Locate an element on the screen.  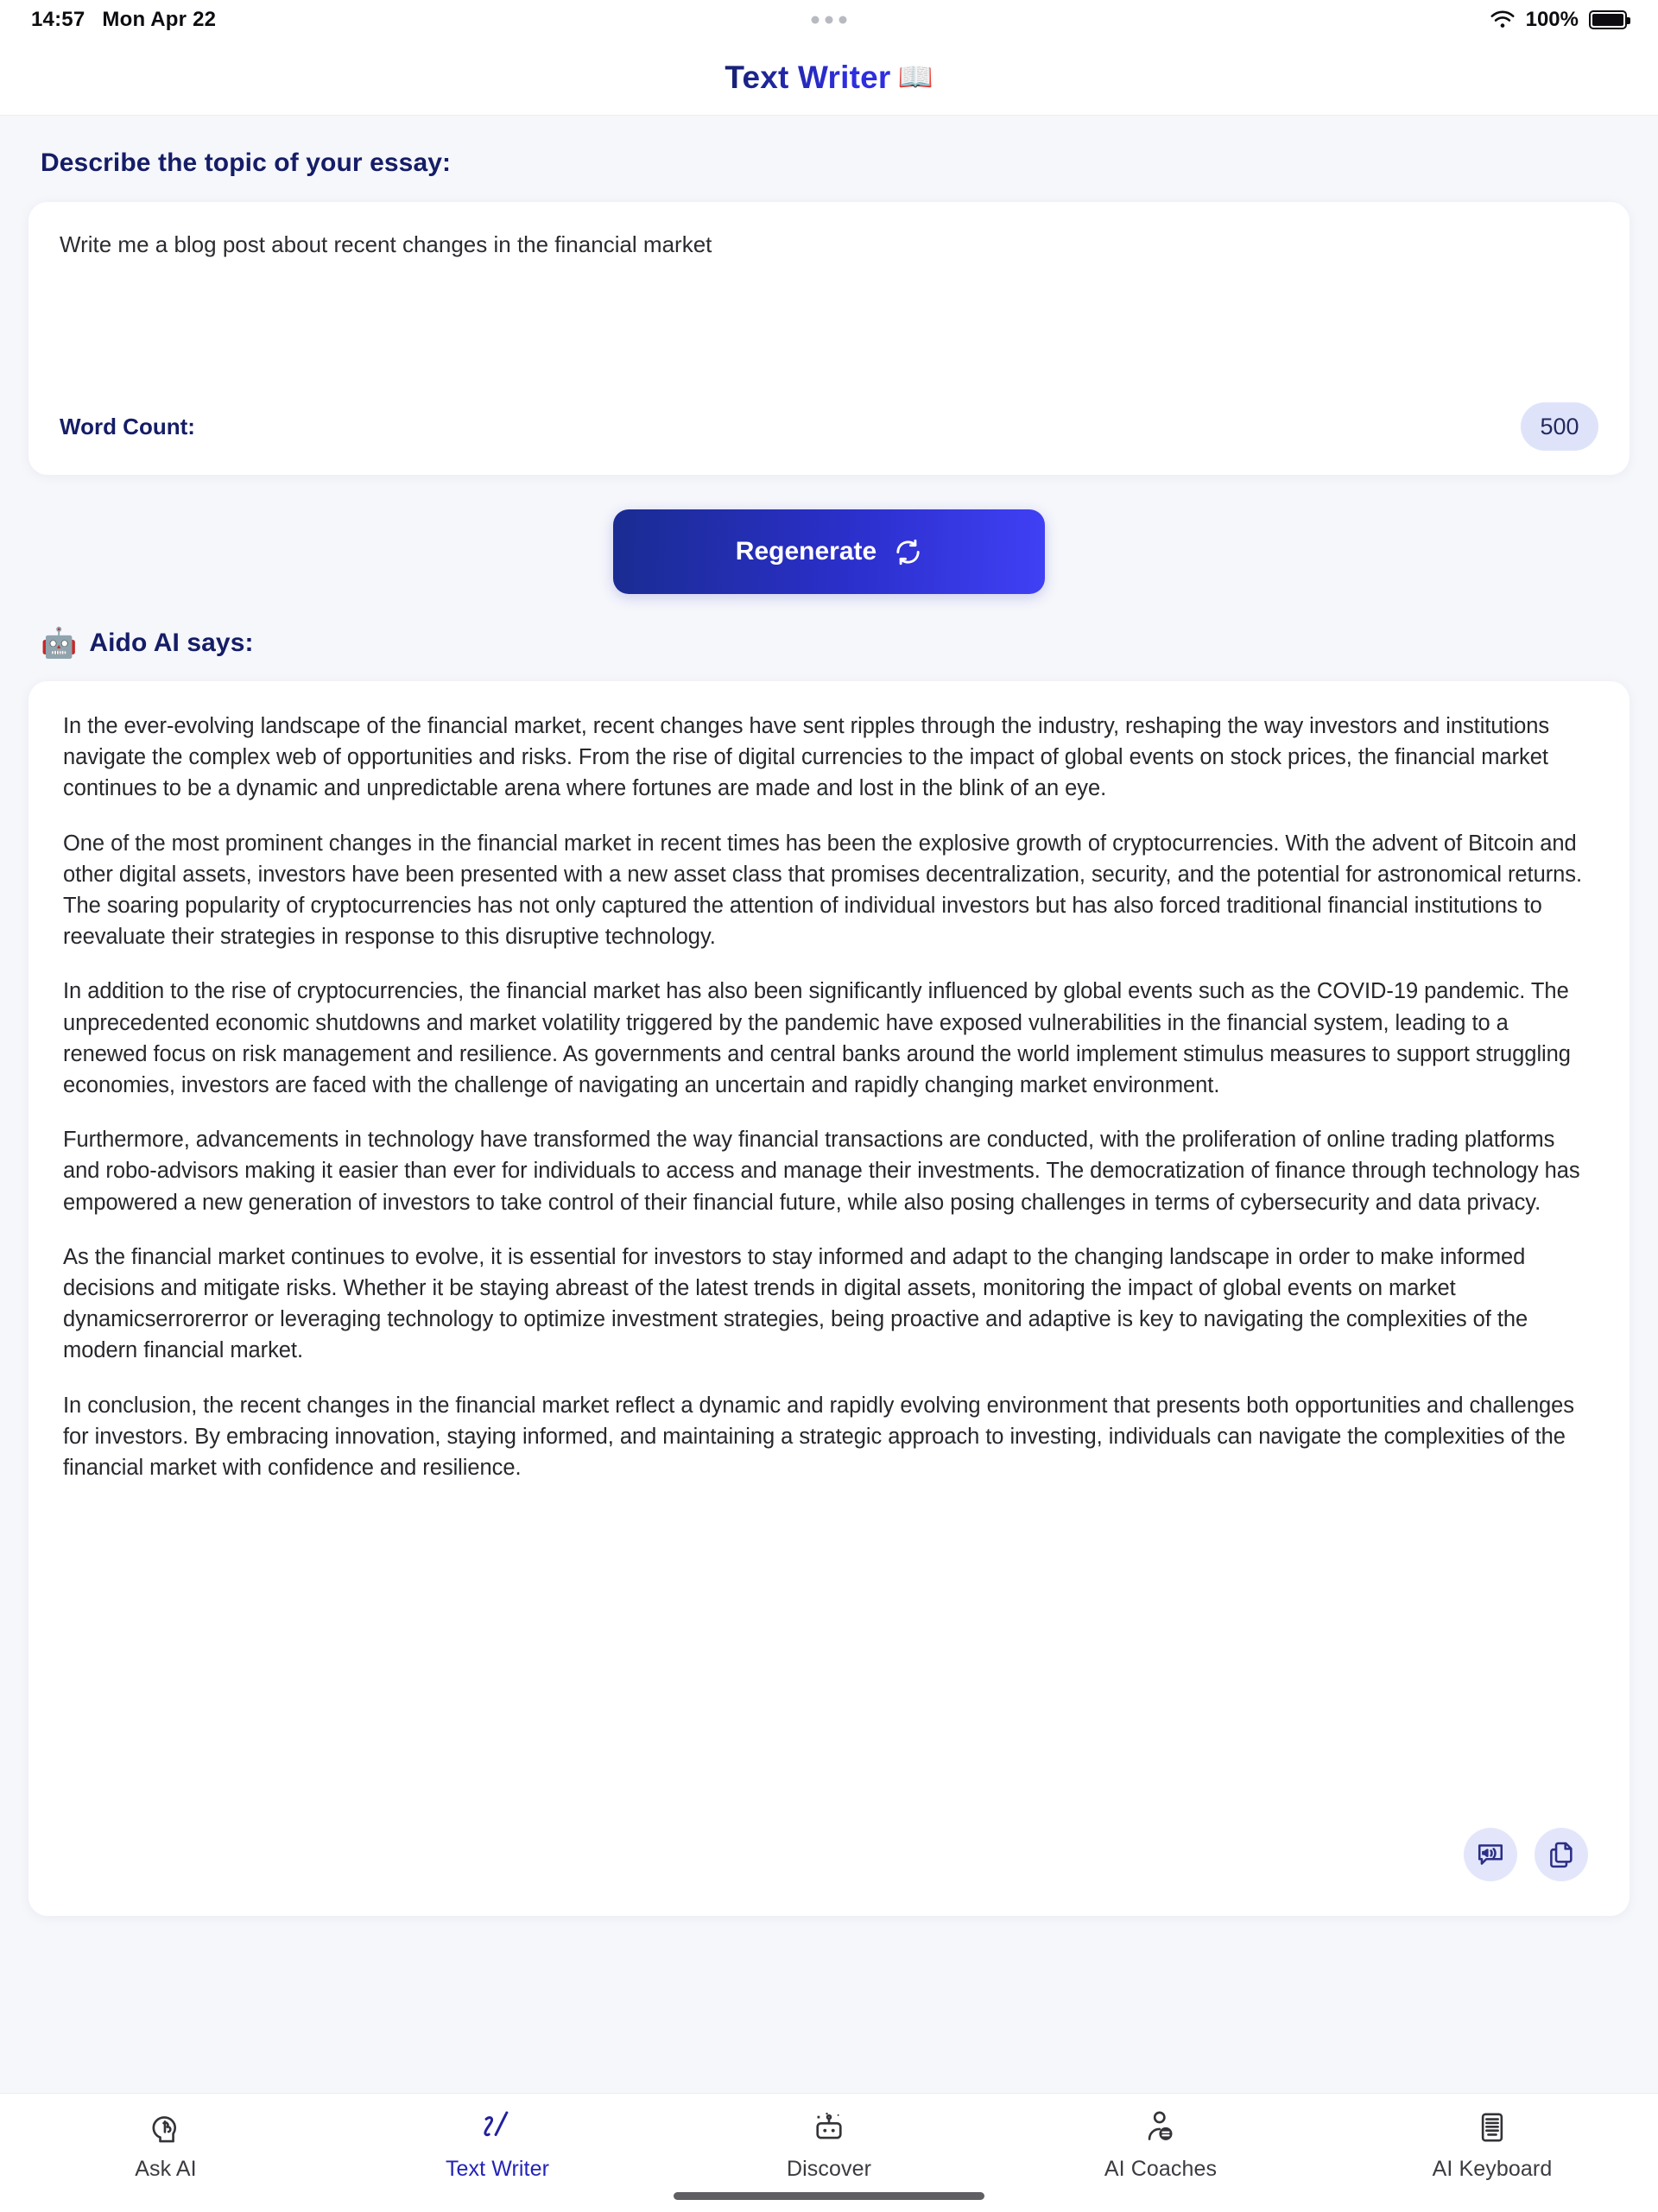
status-bar: 14:57 Mon Apr 22 100% is located at coordinates (829, 20).